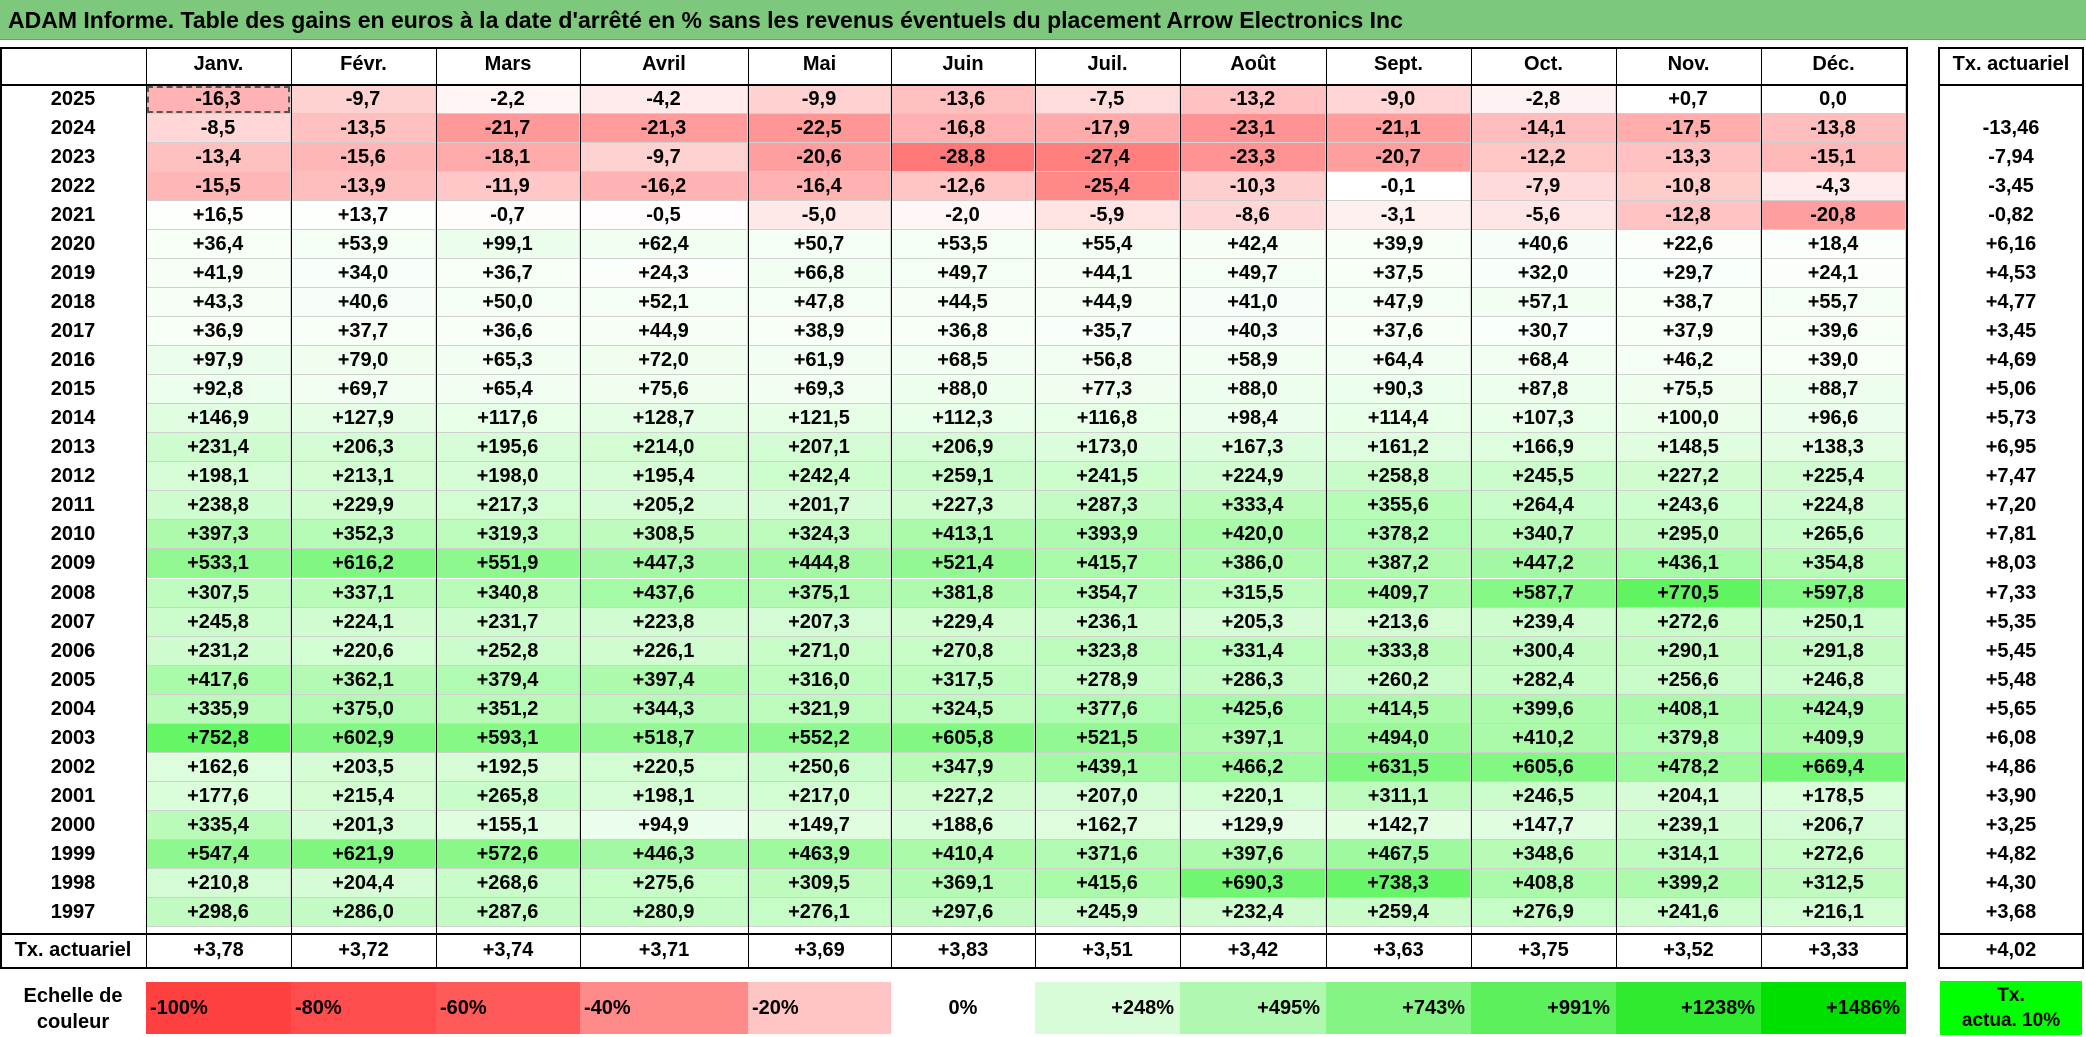 The image size is (2086, 1037). Describe the element at coordinates (218, 651) in the screenshot. I see `gain-cell: +231,2` at that location.